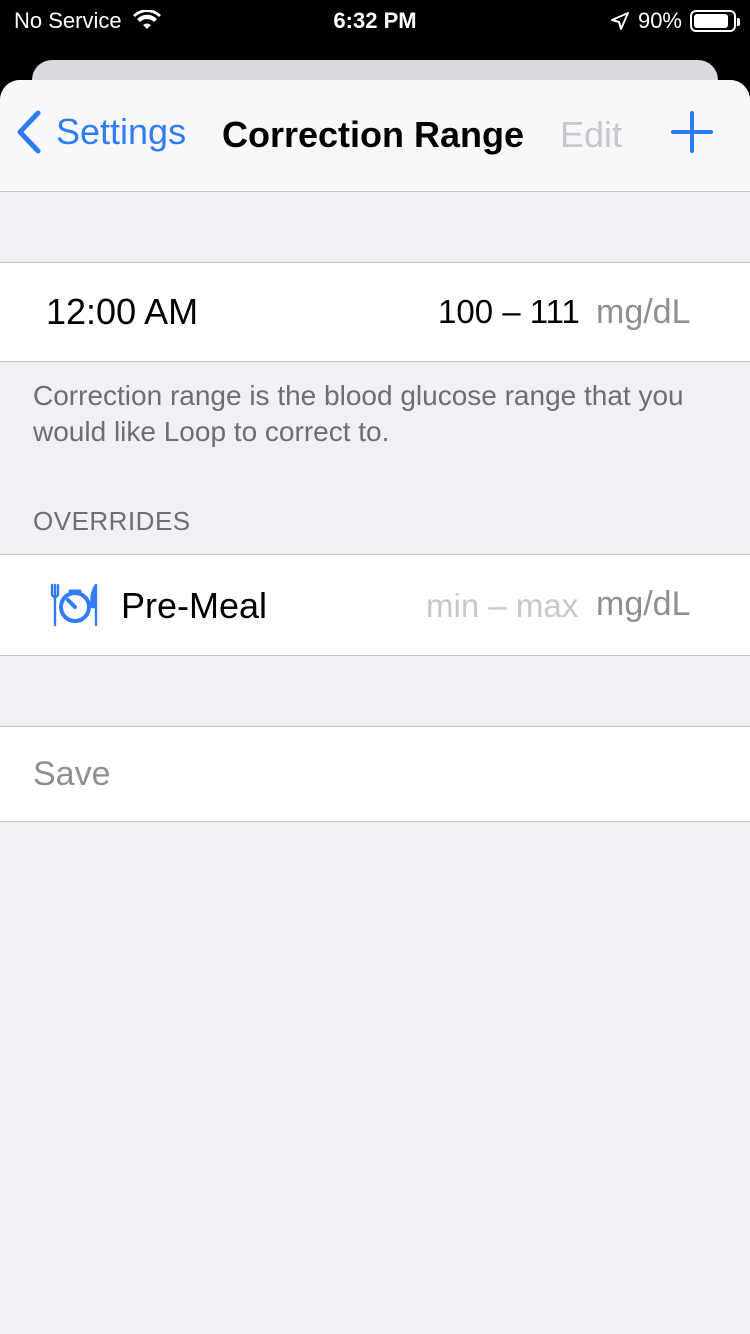 The image size is (750, 1334). What do you see at coordinates (643, 604) in the screenshot?
I see `override-unit: mg/dL` at bounding box center [643, 604].